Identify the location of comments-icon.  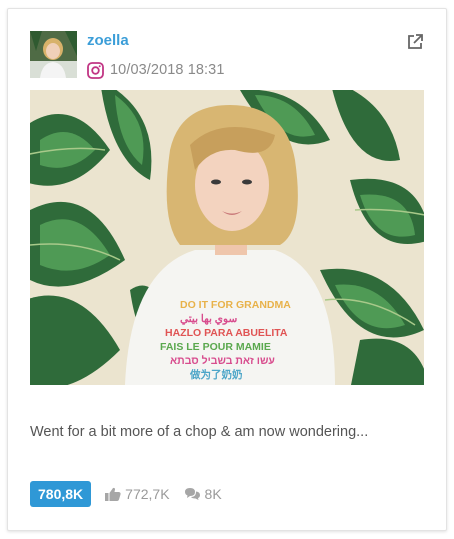
(192, 494).